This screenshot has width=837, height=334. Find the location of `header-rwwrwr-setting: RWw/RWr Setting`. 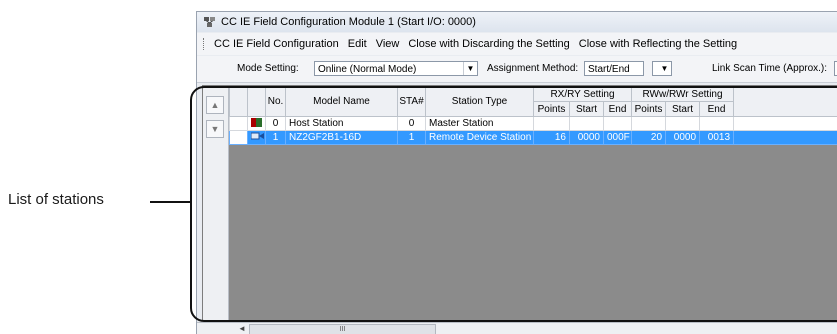

header-rwwrwr-setting: RWw/RWr Setting is located at coordinates (683, 94).